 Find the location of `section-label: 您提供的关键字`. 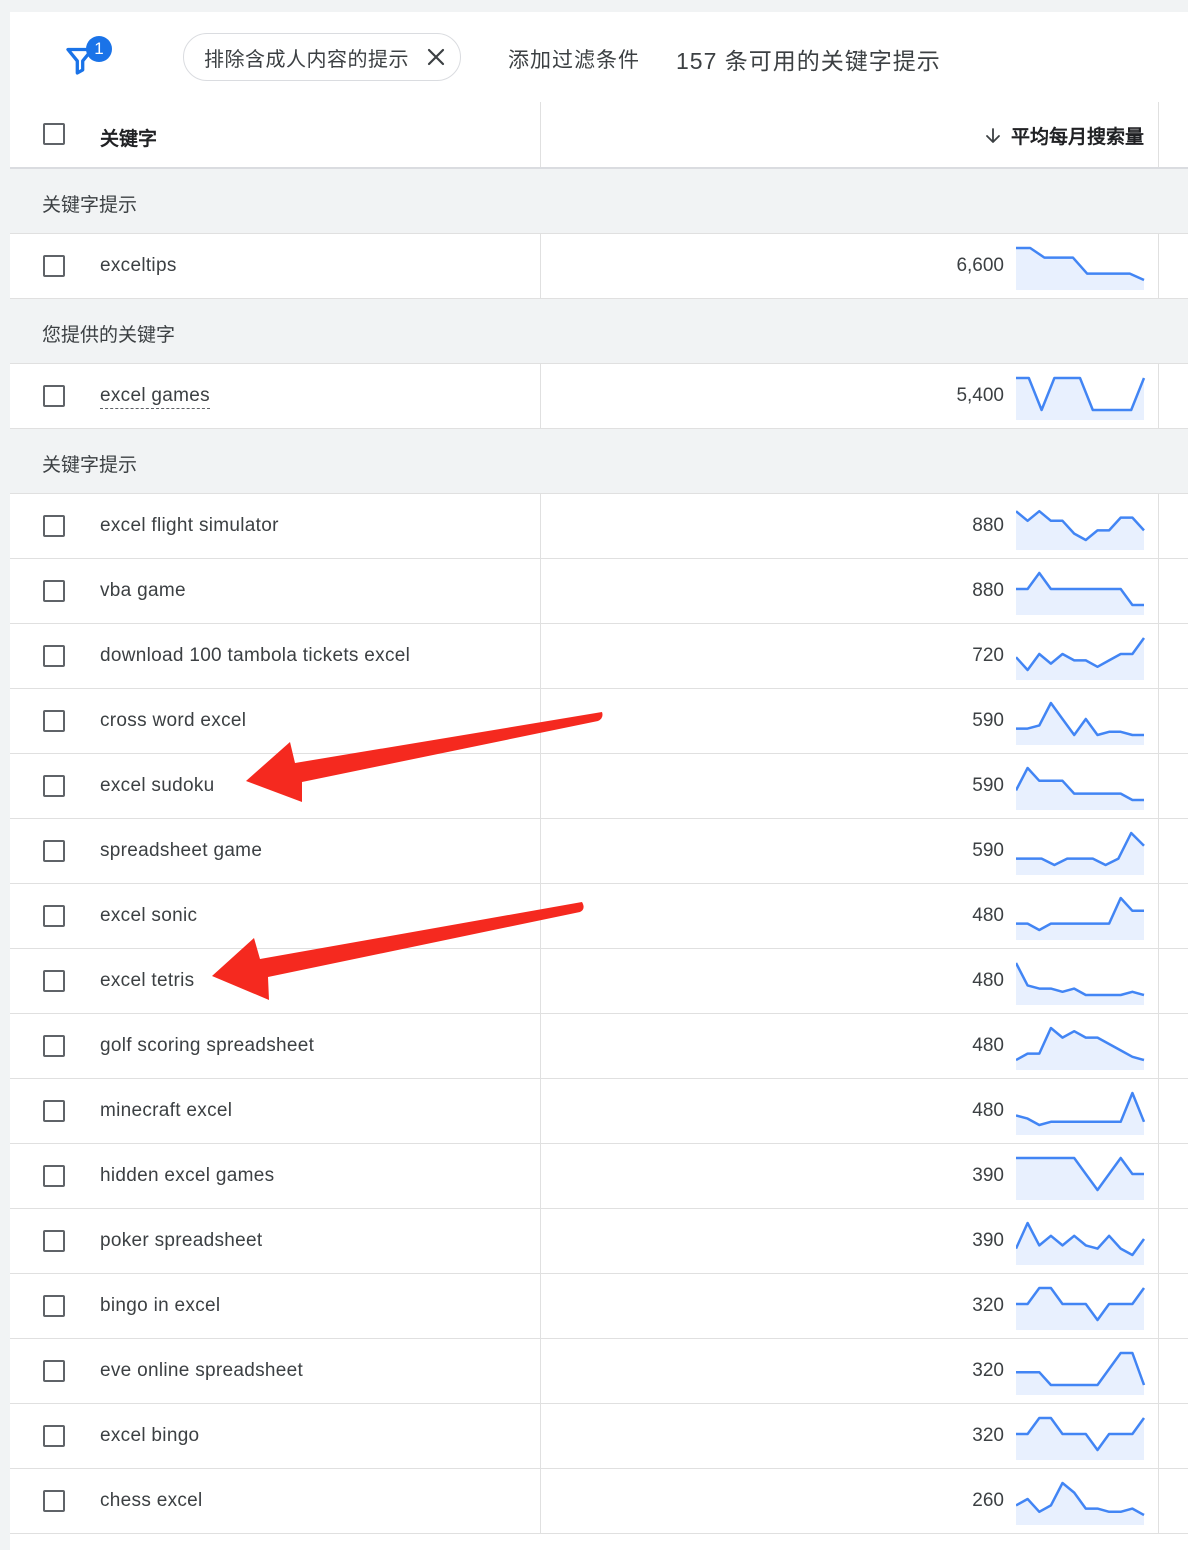

section-label: 您提供的关键字 is located at coordinates (109, 335).